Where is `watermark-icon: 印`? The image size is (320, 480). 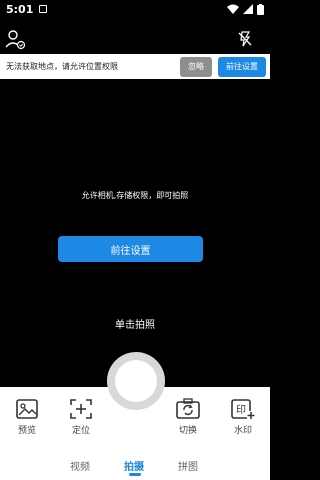 watermark-icon: 印 is located at coordinates (243, 409).